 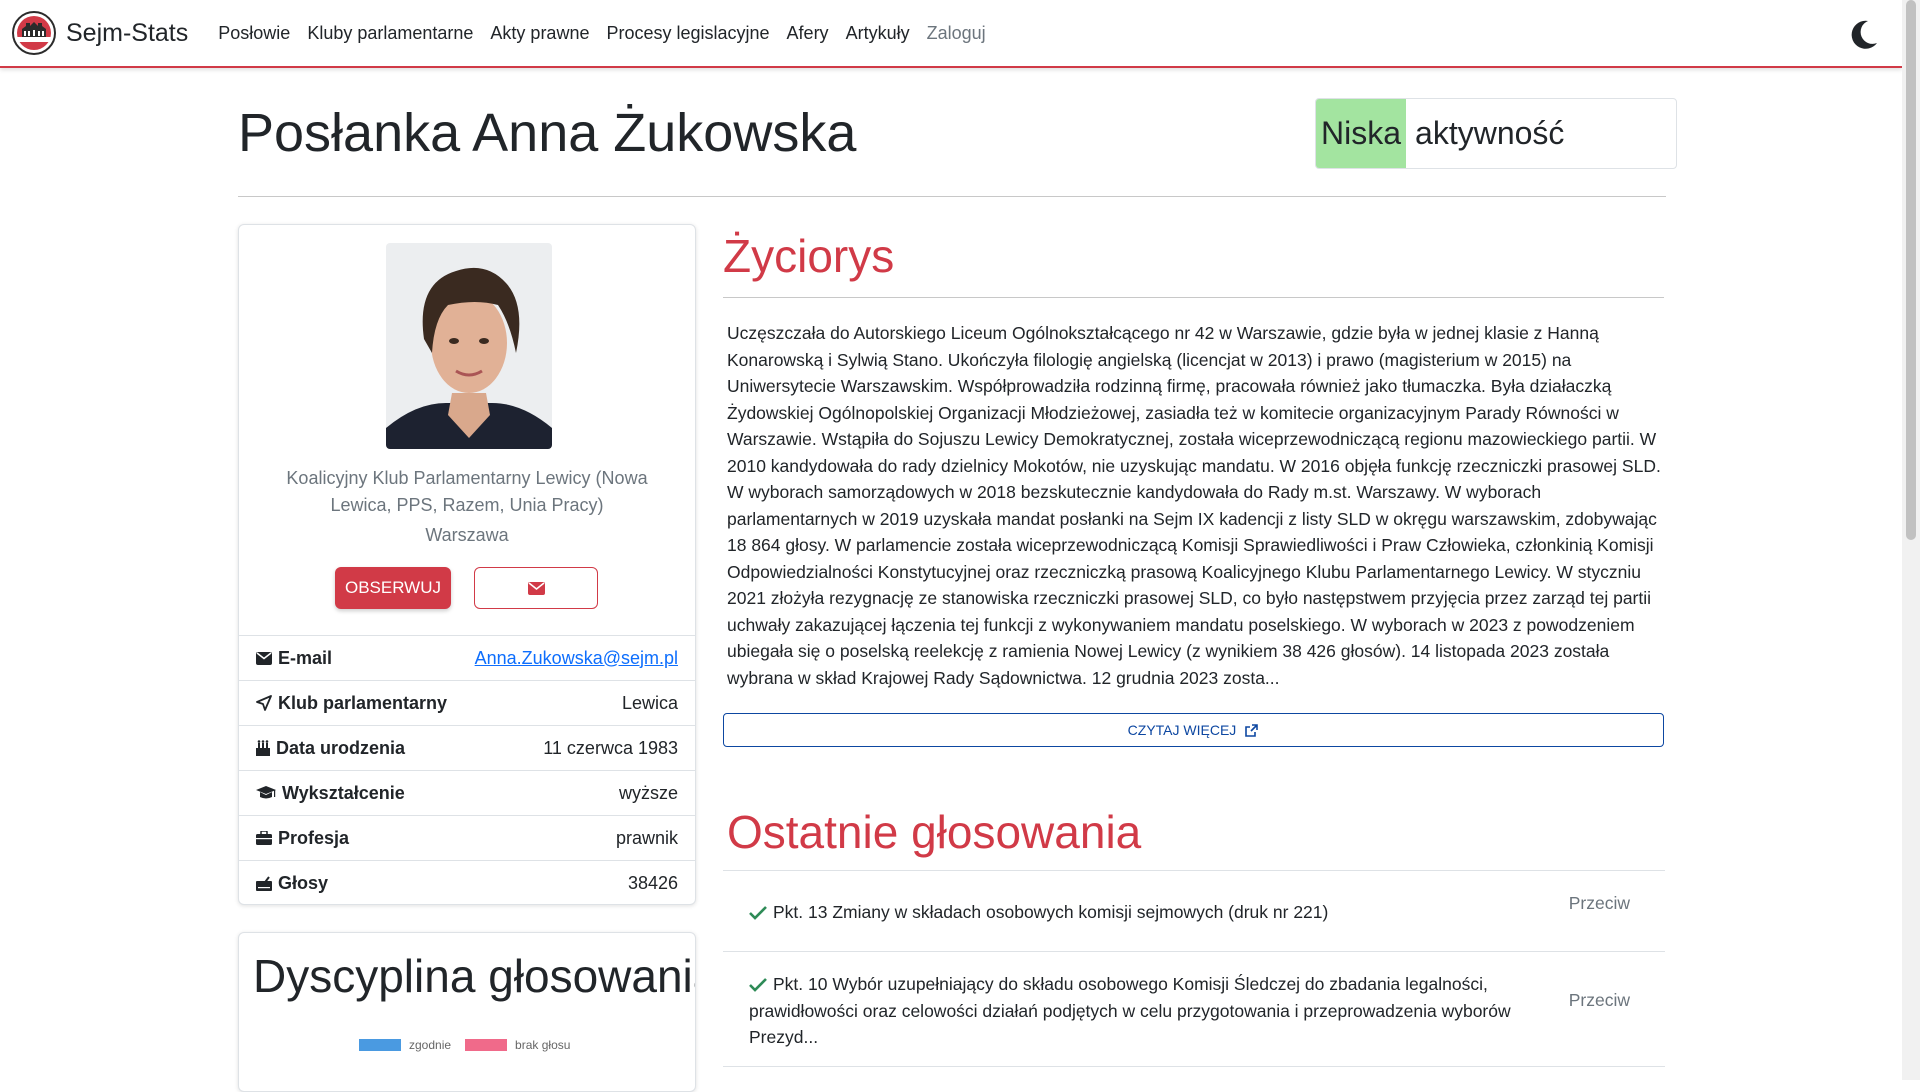 I want to click on legend-swatch-brak-glosu, so click(x=486, y=1045).